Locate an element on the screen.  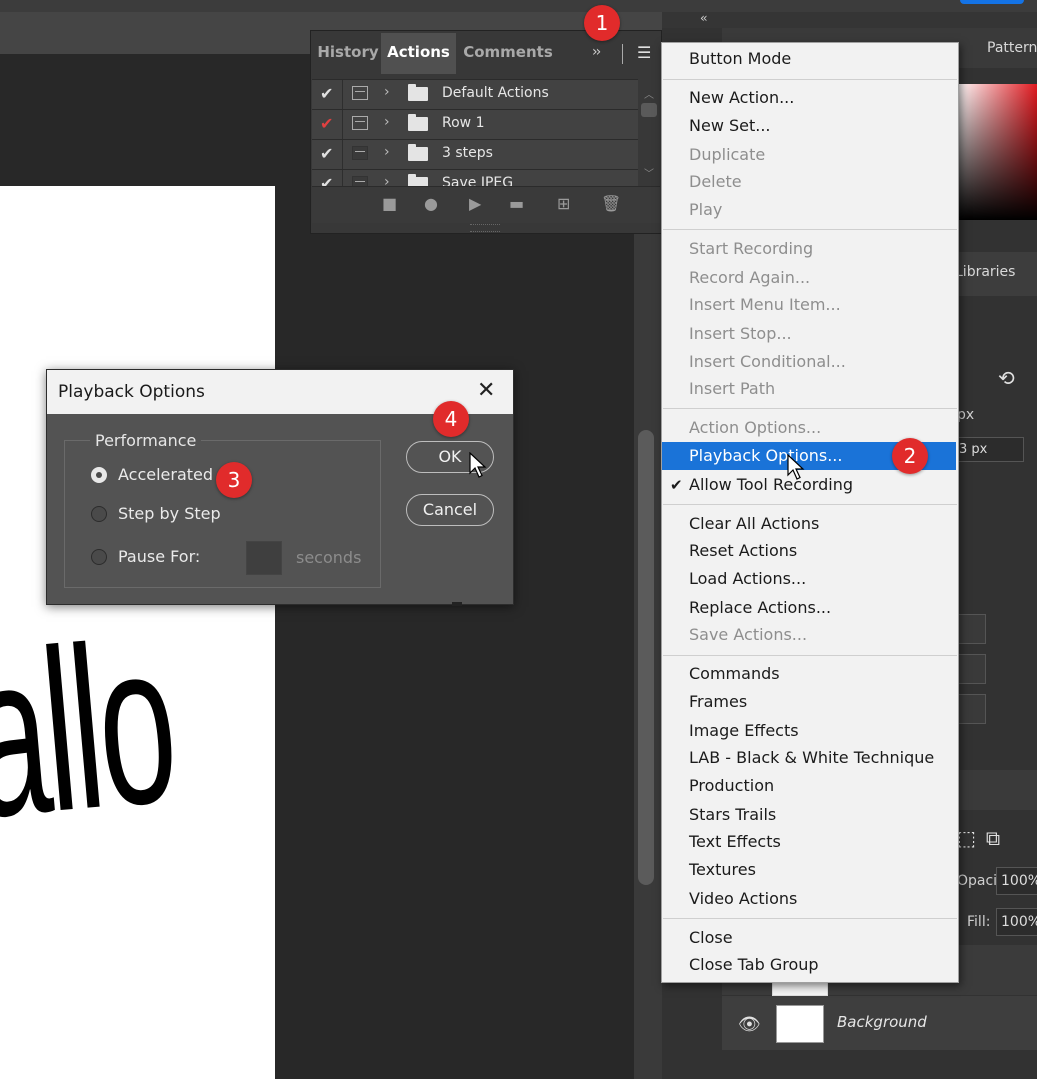
menu-item-lab-bw: LAB - Black & White Technique is located at coordinates (811, 757).